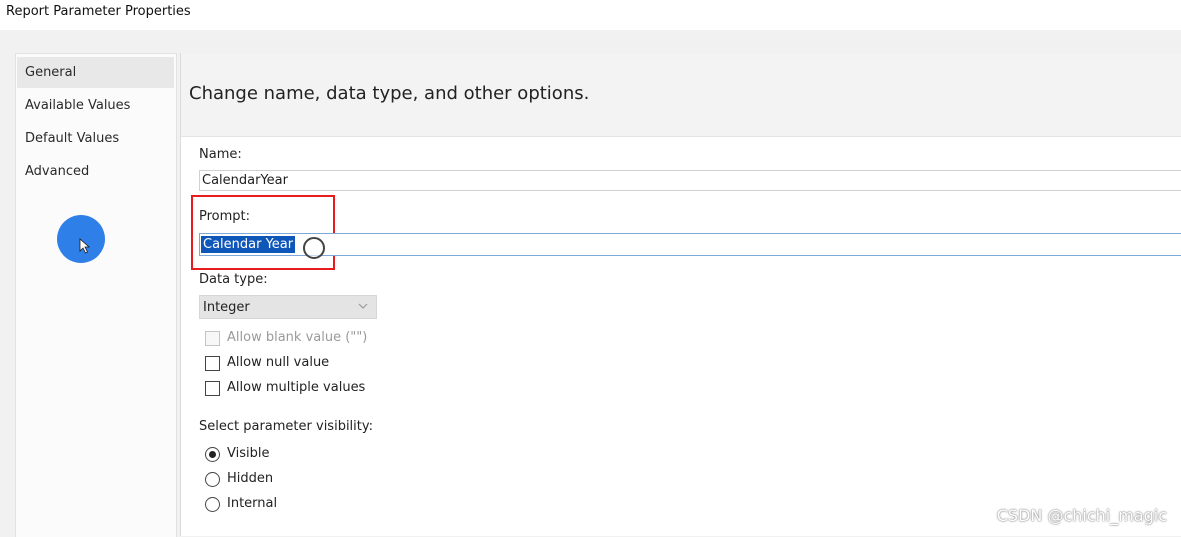  What do you see at coordinates (248, 244) in the screenshot?
I see `prompt-value: Calendar Year` at bounding box center [248, 244].